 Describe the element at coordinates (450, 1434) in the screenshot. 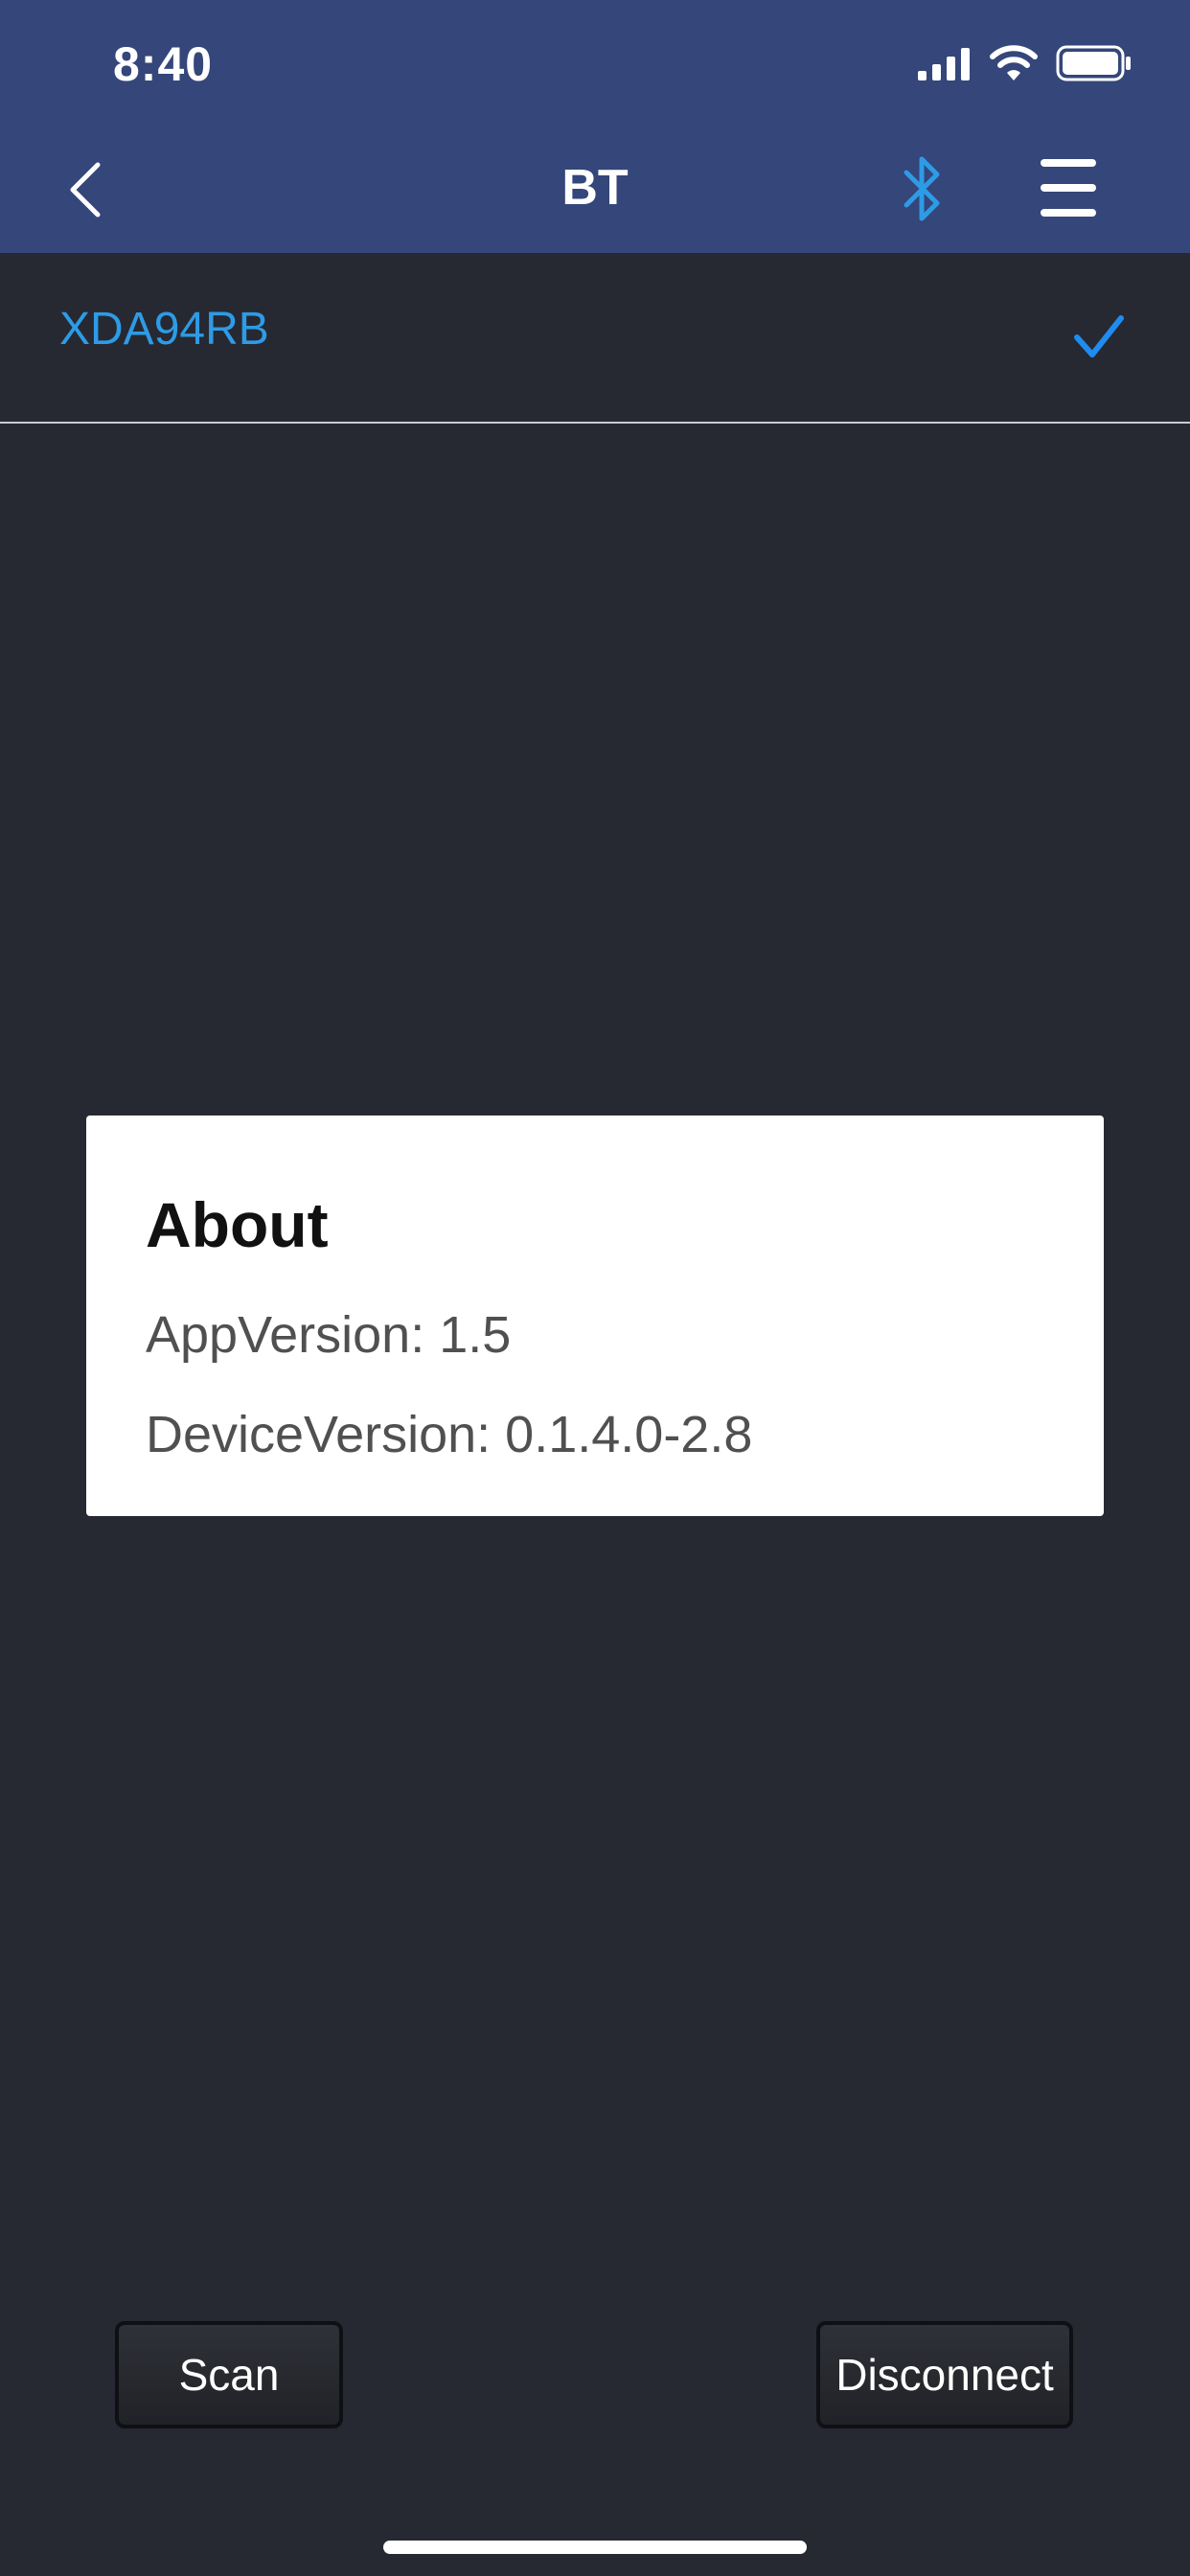

I see `device-version-text: DeviceVersion: 0.1.4.0-2.8` at that location.